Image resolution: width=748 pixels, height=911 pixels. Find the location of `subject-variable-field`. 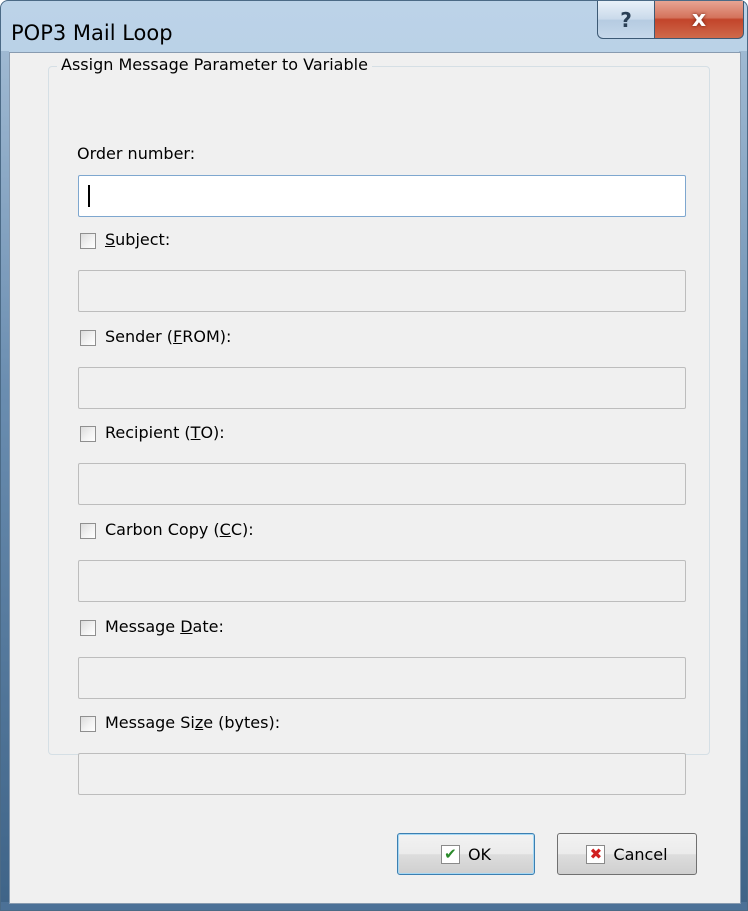

subject-variable-field is located at coordinates (382, 291).